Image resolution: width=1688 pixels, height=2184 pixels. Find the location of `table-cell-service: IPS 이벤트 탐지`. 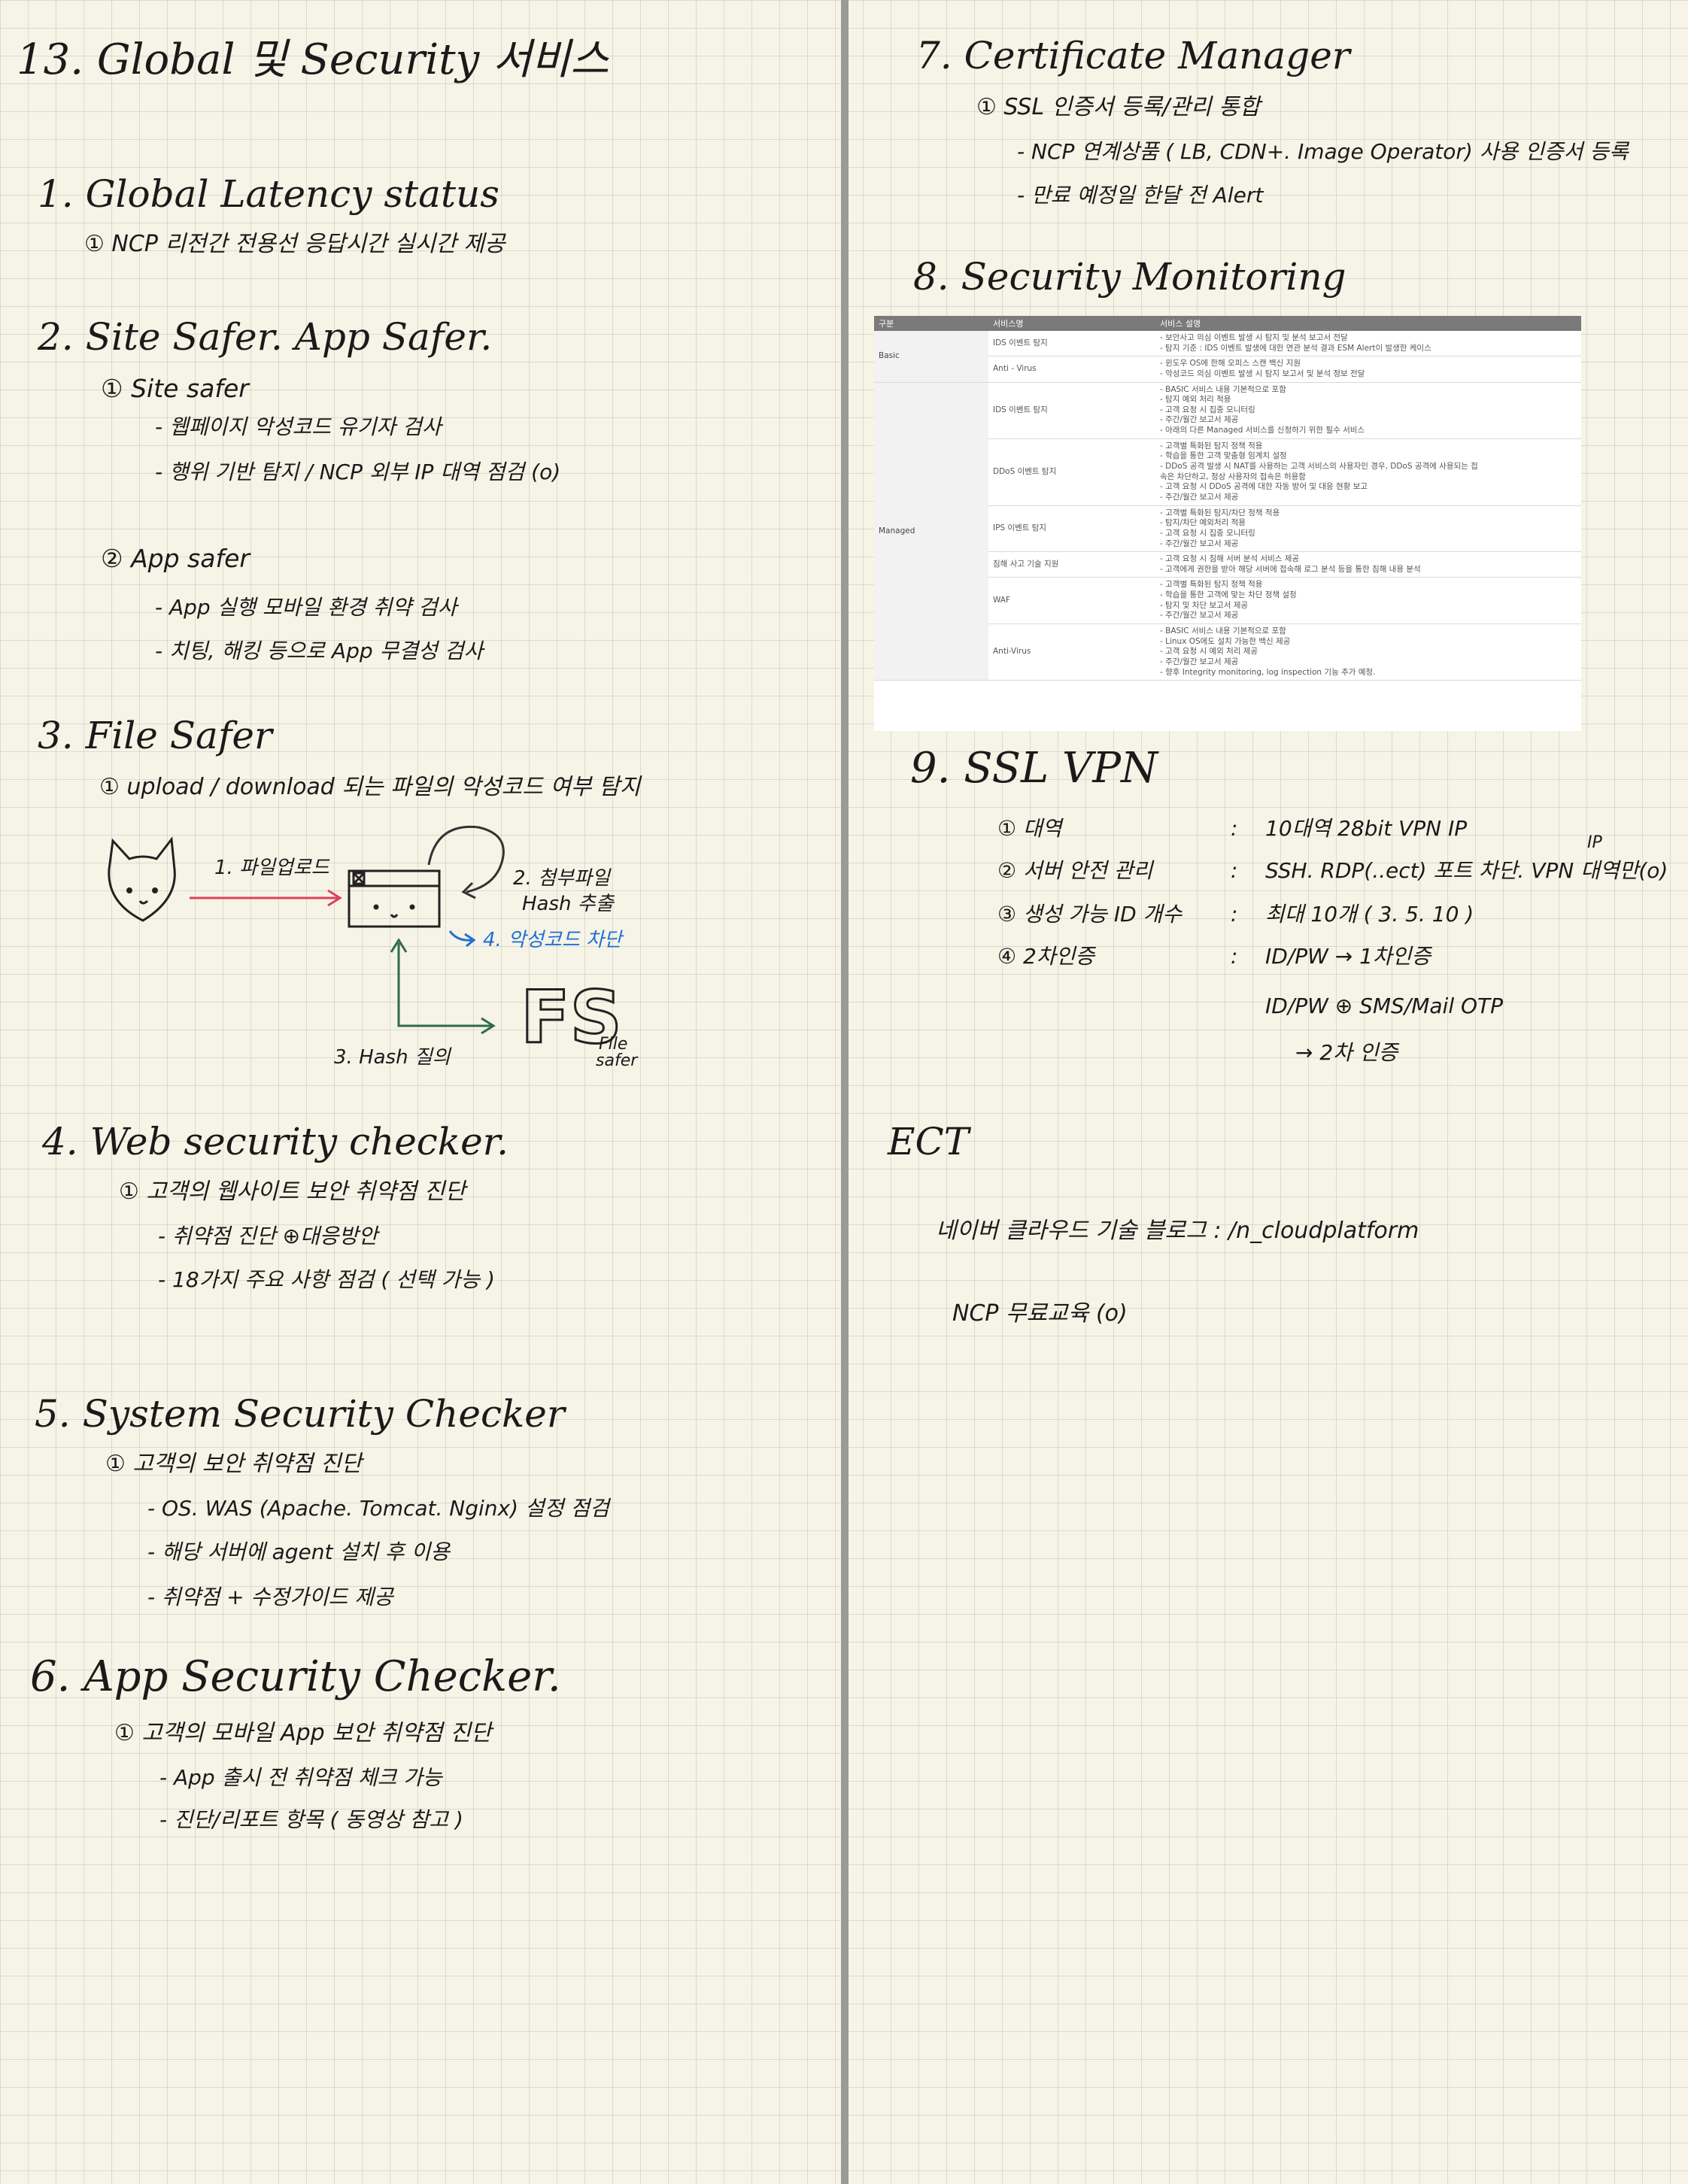

table-cell-service: IPS 이벤트 탐지 is located at coordinates (1071, 529).